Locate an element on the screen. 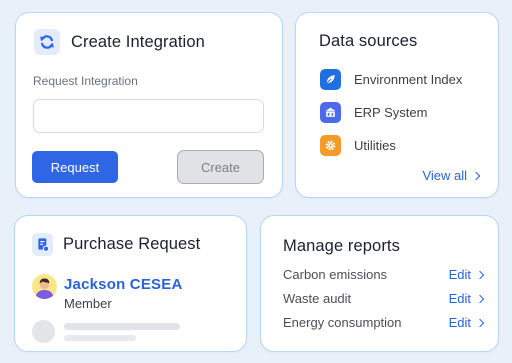 The height and width of the screenshot is (363, 512). gear-icon is located at coordinates (330, 145).